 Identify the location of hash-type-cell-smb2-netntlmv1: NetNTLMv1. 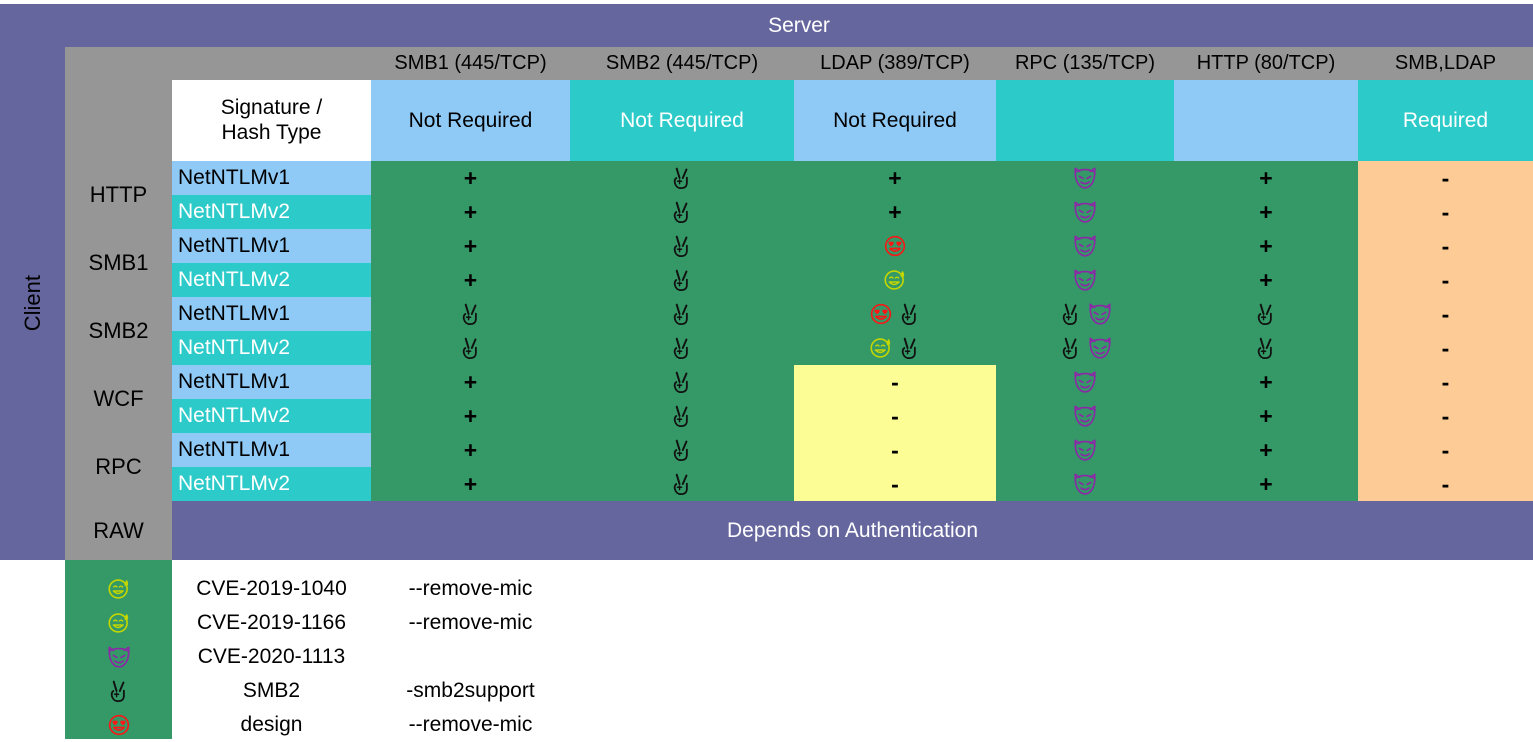
(271, 314).